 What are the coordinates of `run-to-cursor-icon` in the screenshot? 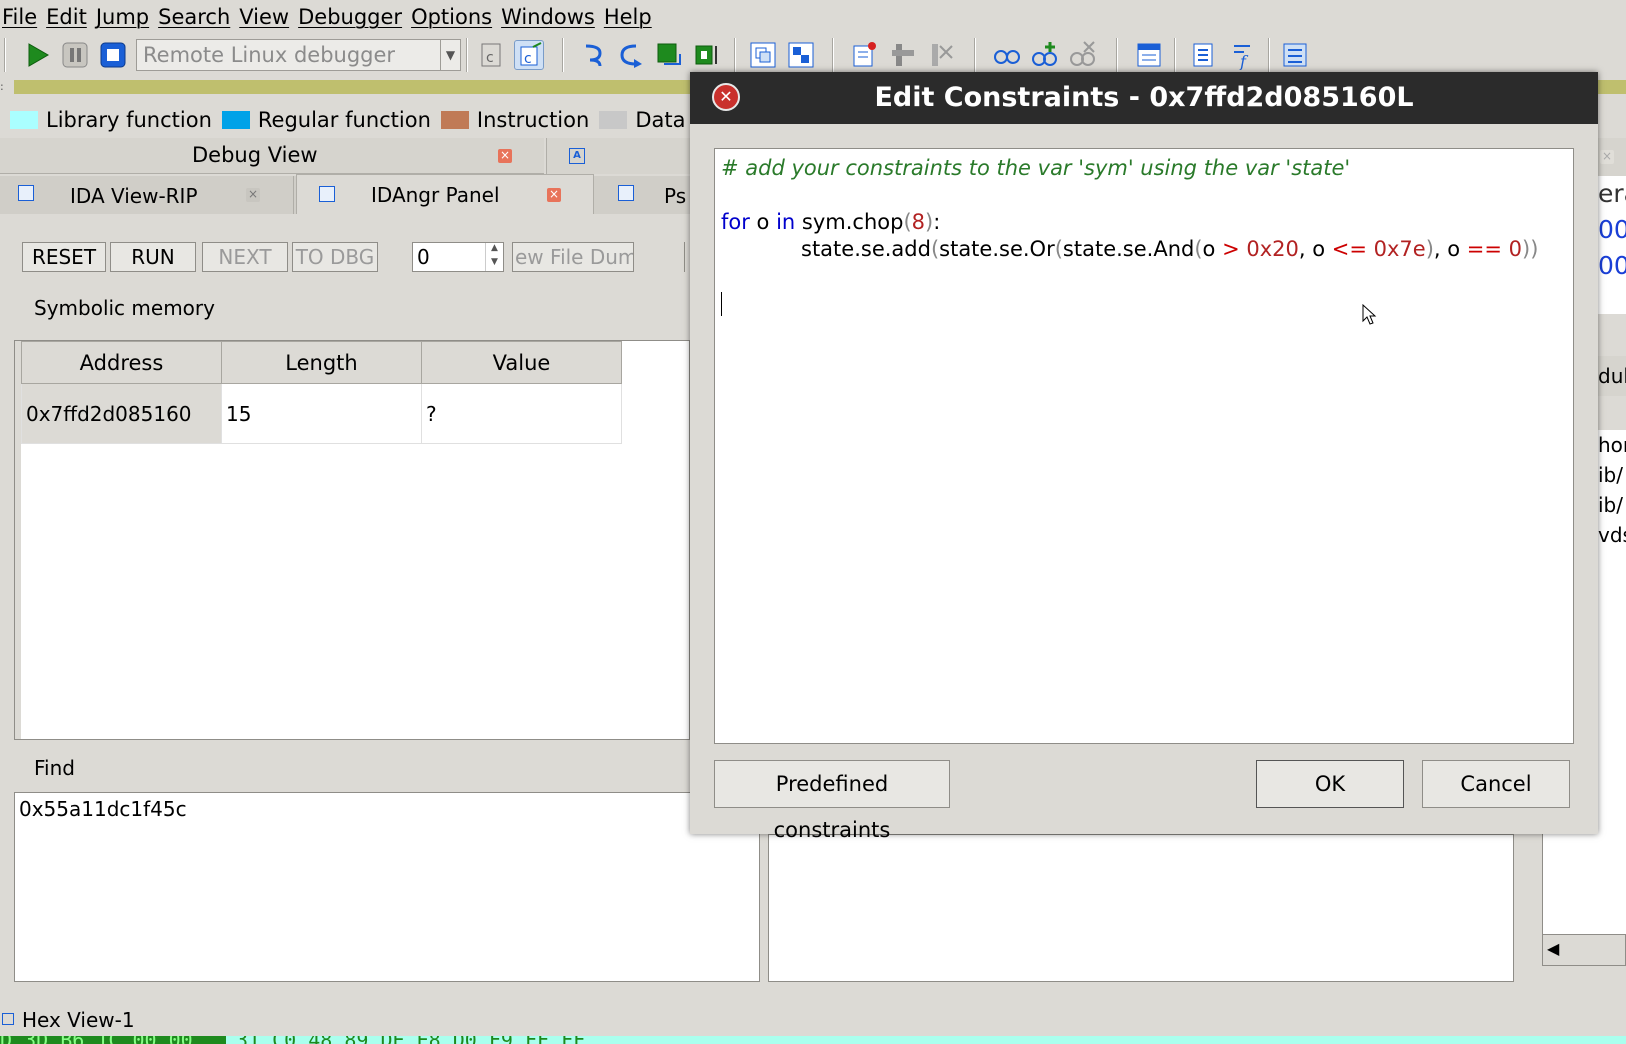 It's located at (669, 55).